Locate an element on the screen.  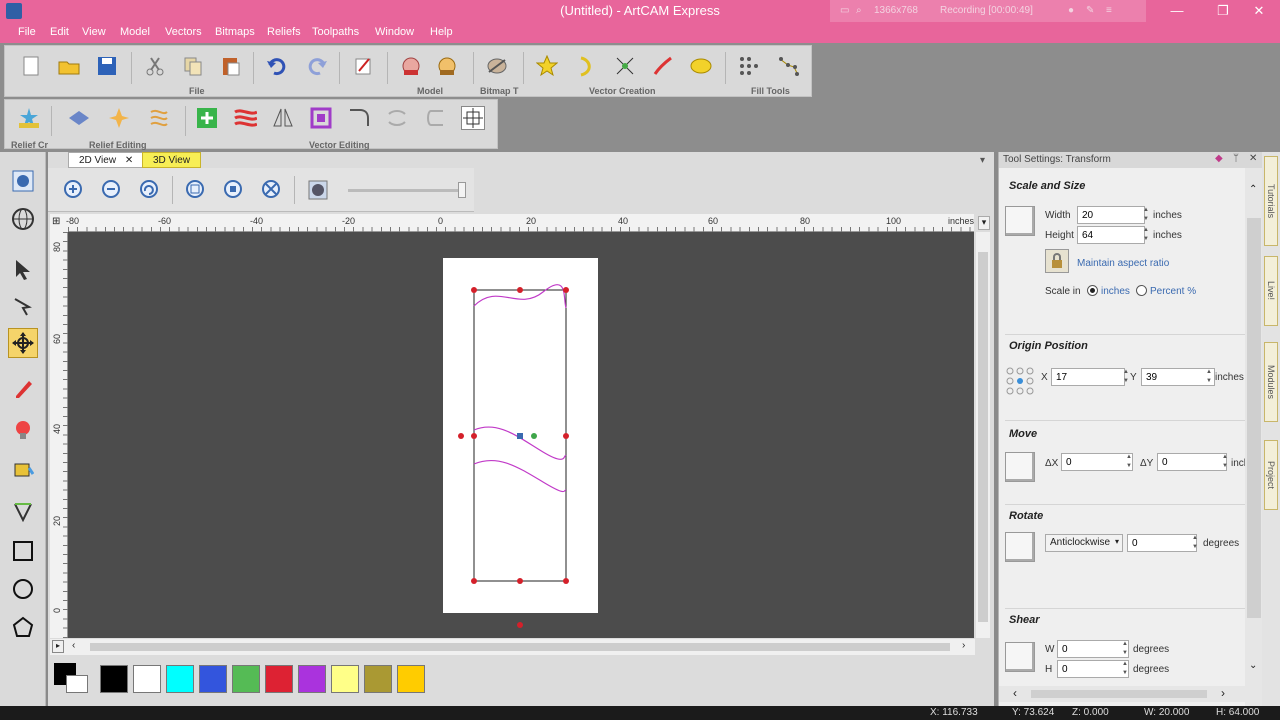
menu-model: Model is located at coordinates (135, 32).